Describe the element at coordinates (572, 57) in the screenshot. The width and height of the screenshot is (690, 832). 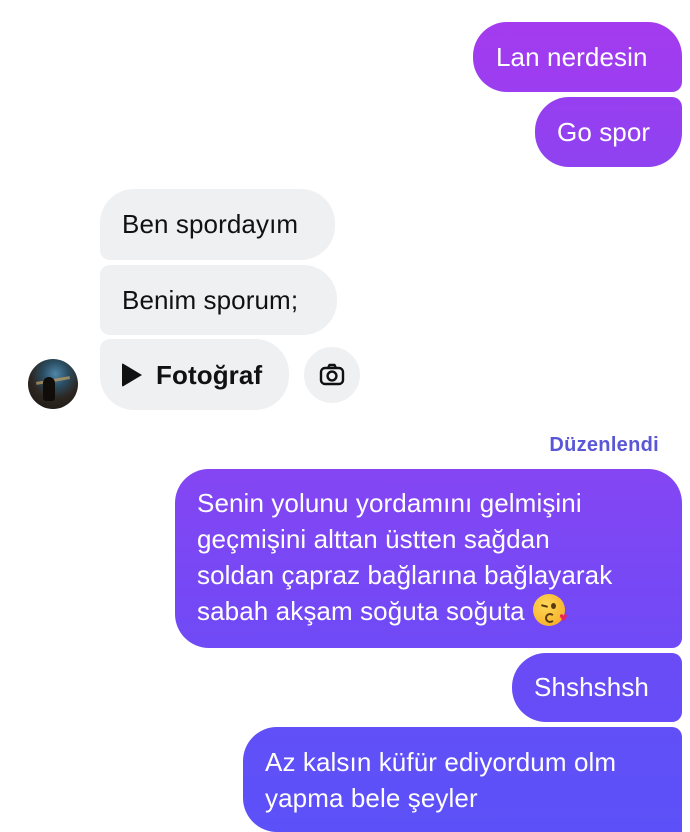
I see `message-text: Lan nerdesin` at that location.